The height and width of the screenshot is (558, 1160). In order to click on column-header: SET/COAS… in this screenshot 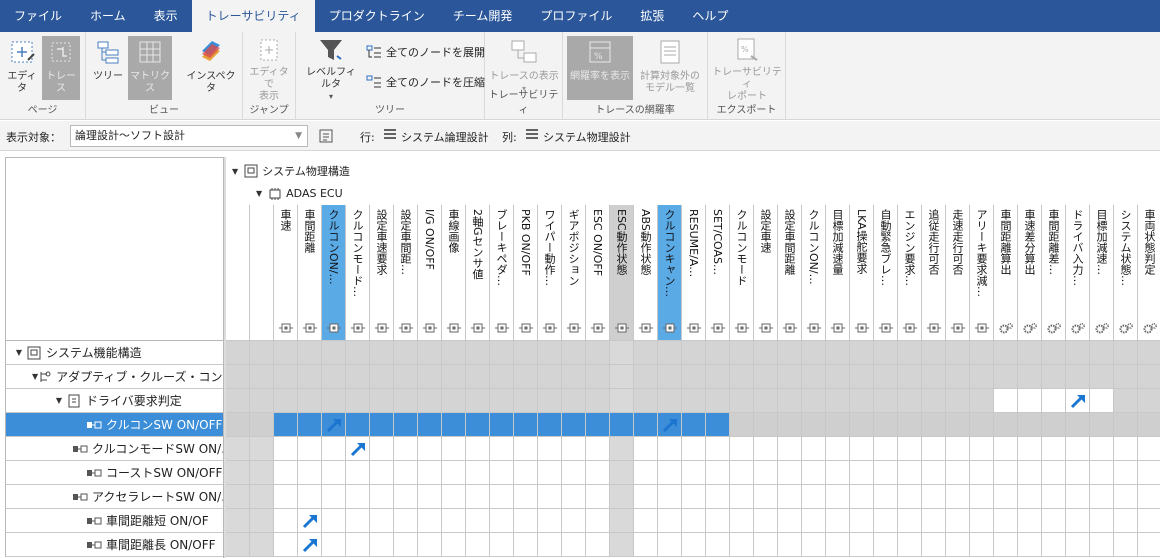, I will do `click(718, 273)`.